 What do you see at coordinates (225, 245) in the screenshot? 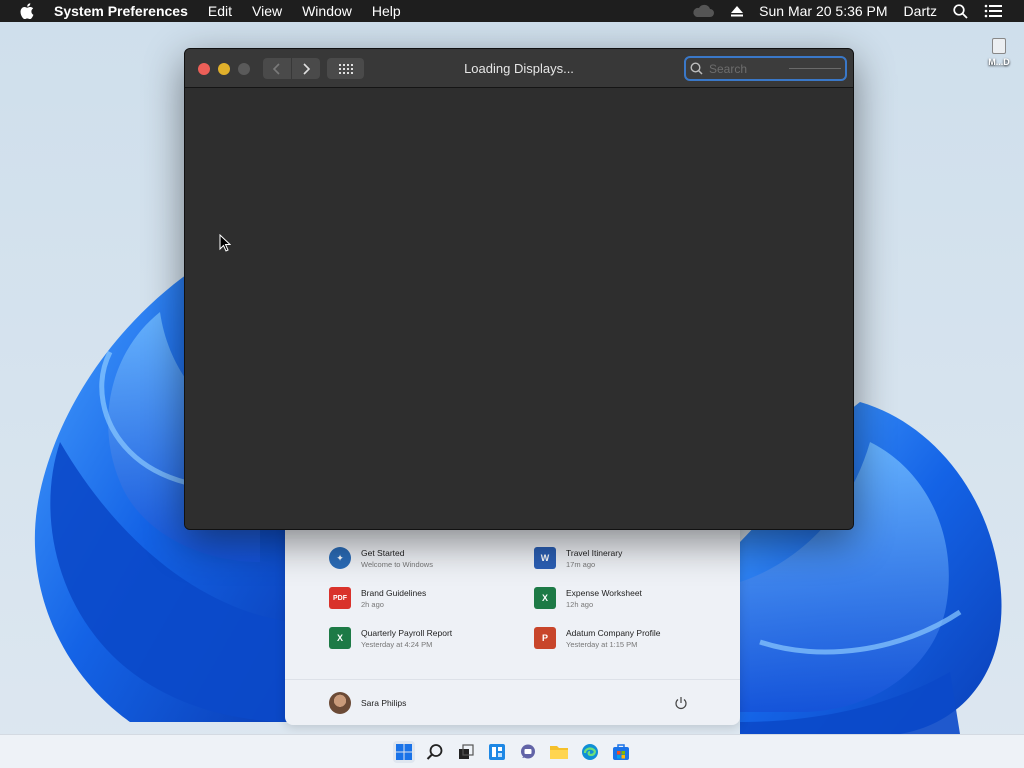
I see `mouse-cursor` at bounding box center [225, 245].